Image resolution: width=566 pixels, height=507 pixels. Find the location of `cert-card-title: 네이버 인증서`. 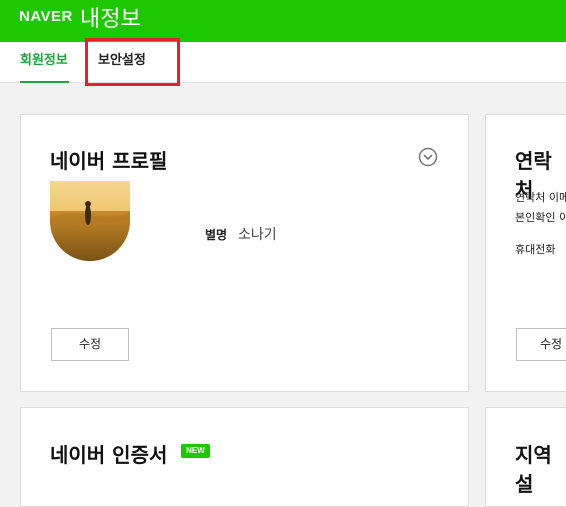

cert-card-title: 네이버 인증서 is located at coordinates (109, 455).